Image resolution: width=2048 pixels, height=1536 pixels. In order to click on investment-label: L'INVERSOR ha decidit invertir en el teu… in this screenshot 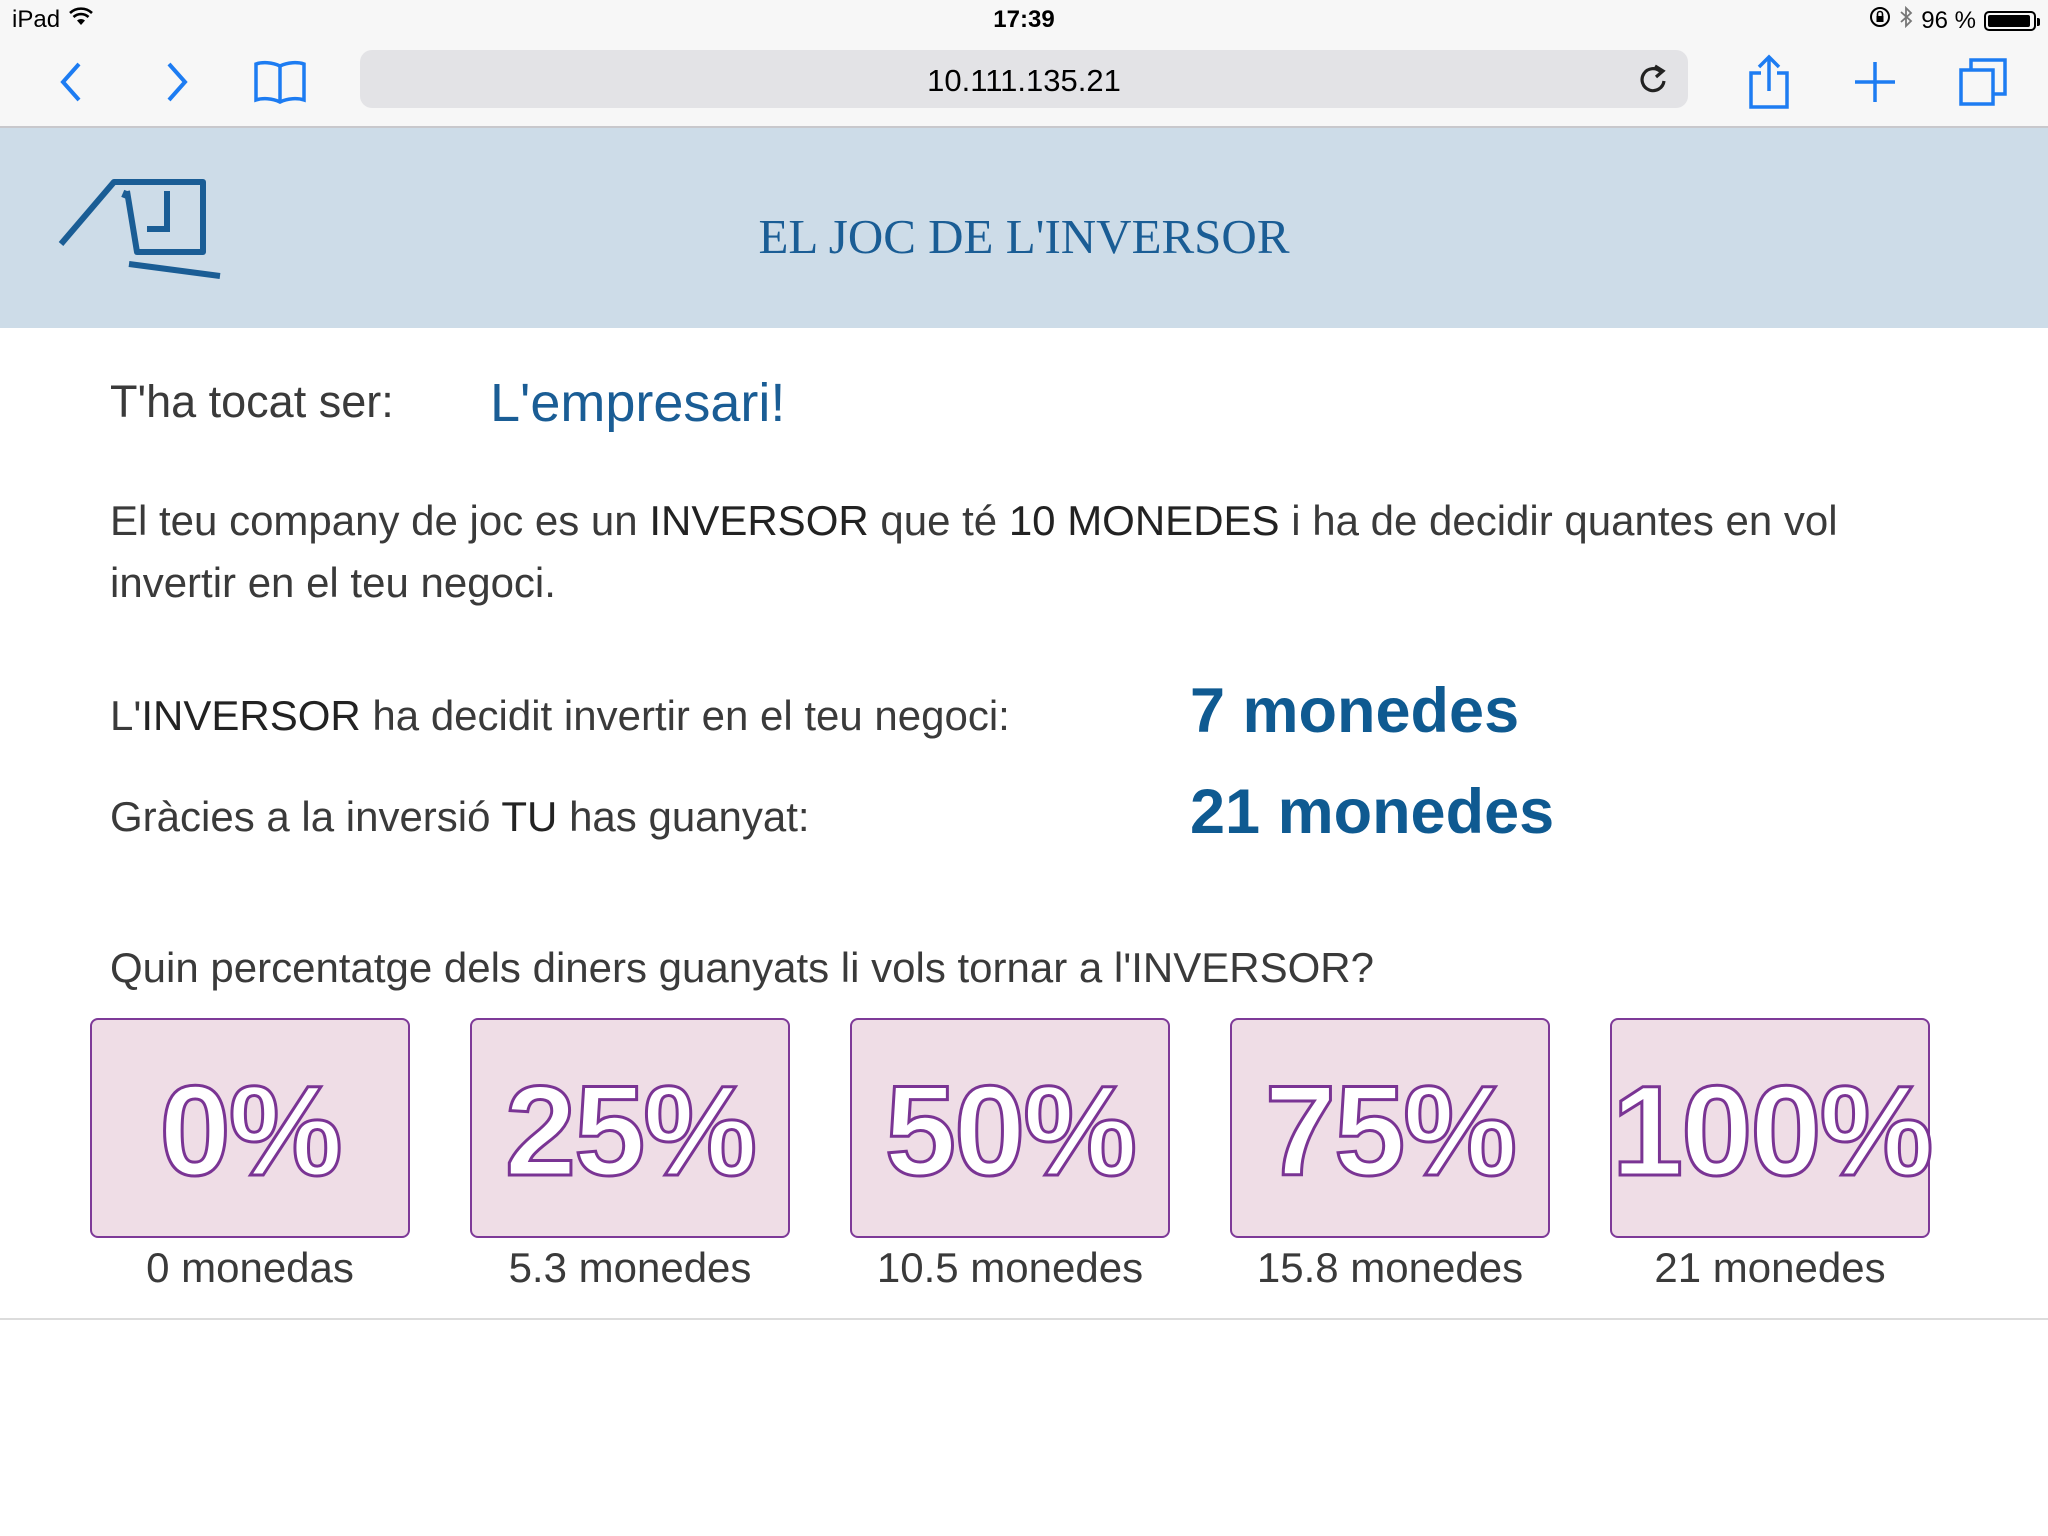, I will do `click(560, 716)`.